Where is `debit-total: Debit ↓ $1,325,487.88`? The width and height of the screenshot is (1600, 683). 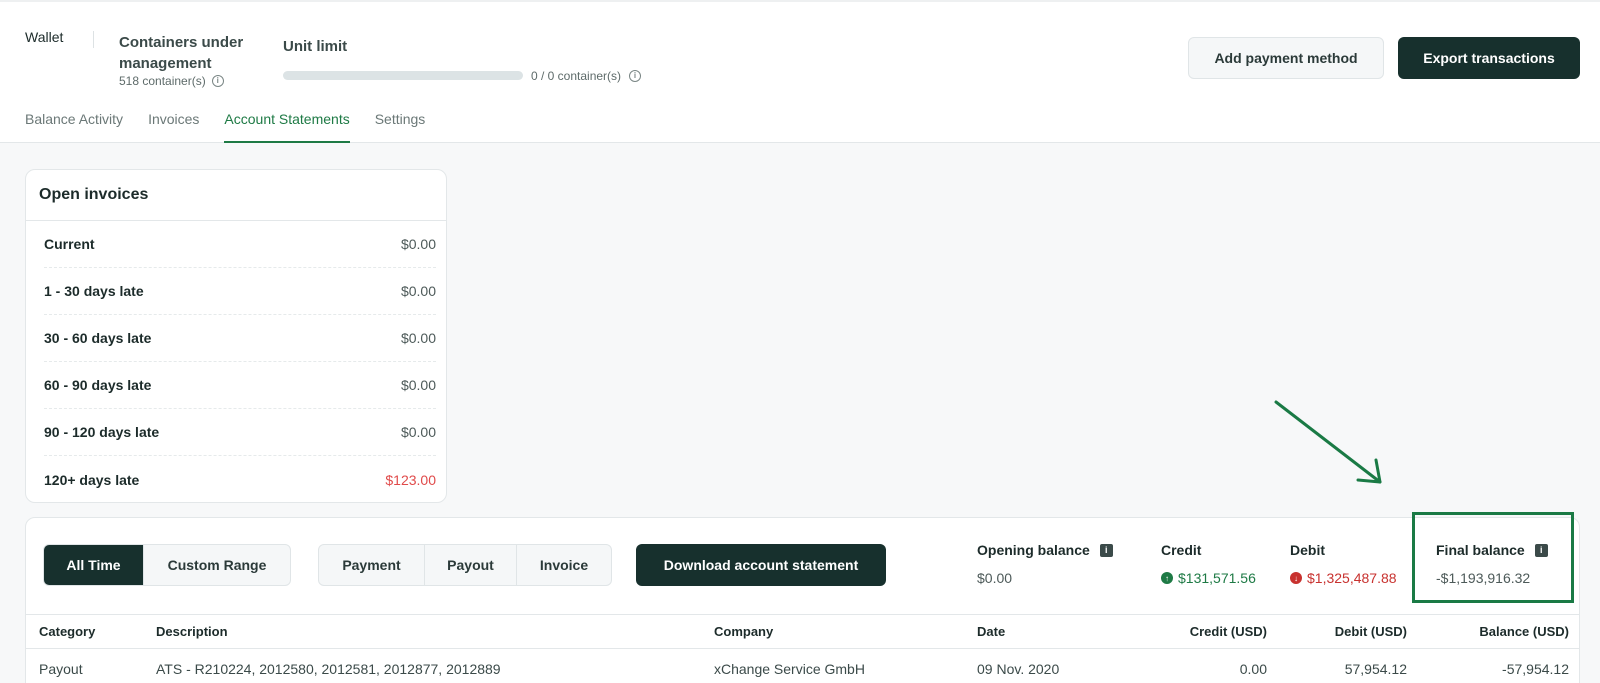 debit-total: Debit ↓ $1,325,487.88 is located at coordinates (1343, 564).